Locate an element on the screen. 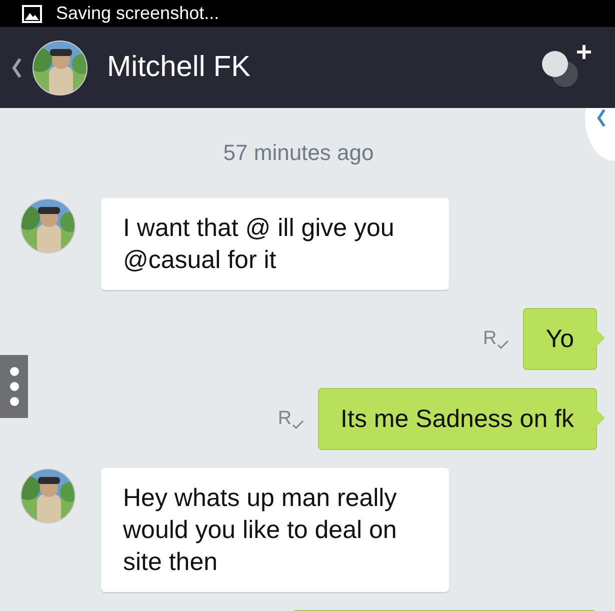  menu-handle is located at coordinates (14, 386).